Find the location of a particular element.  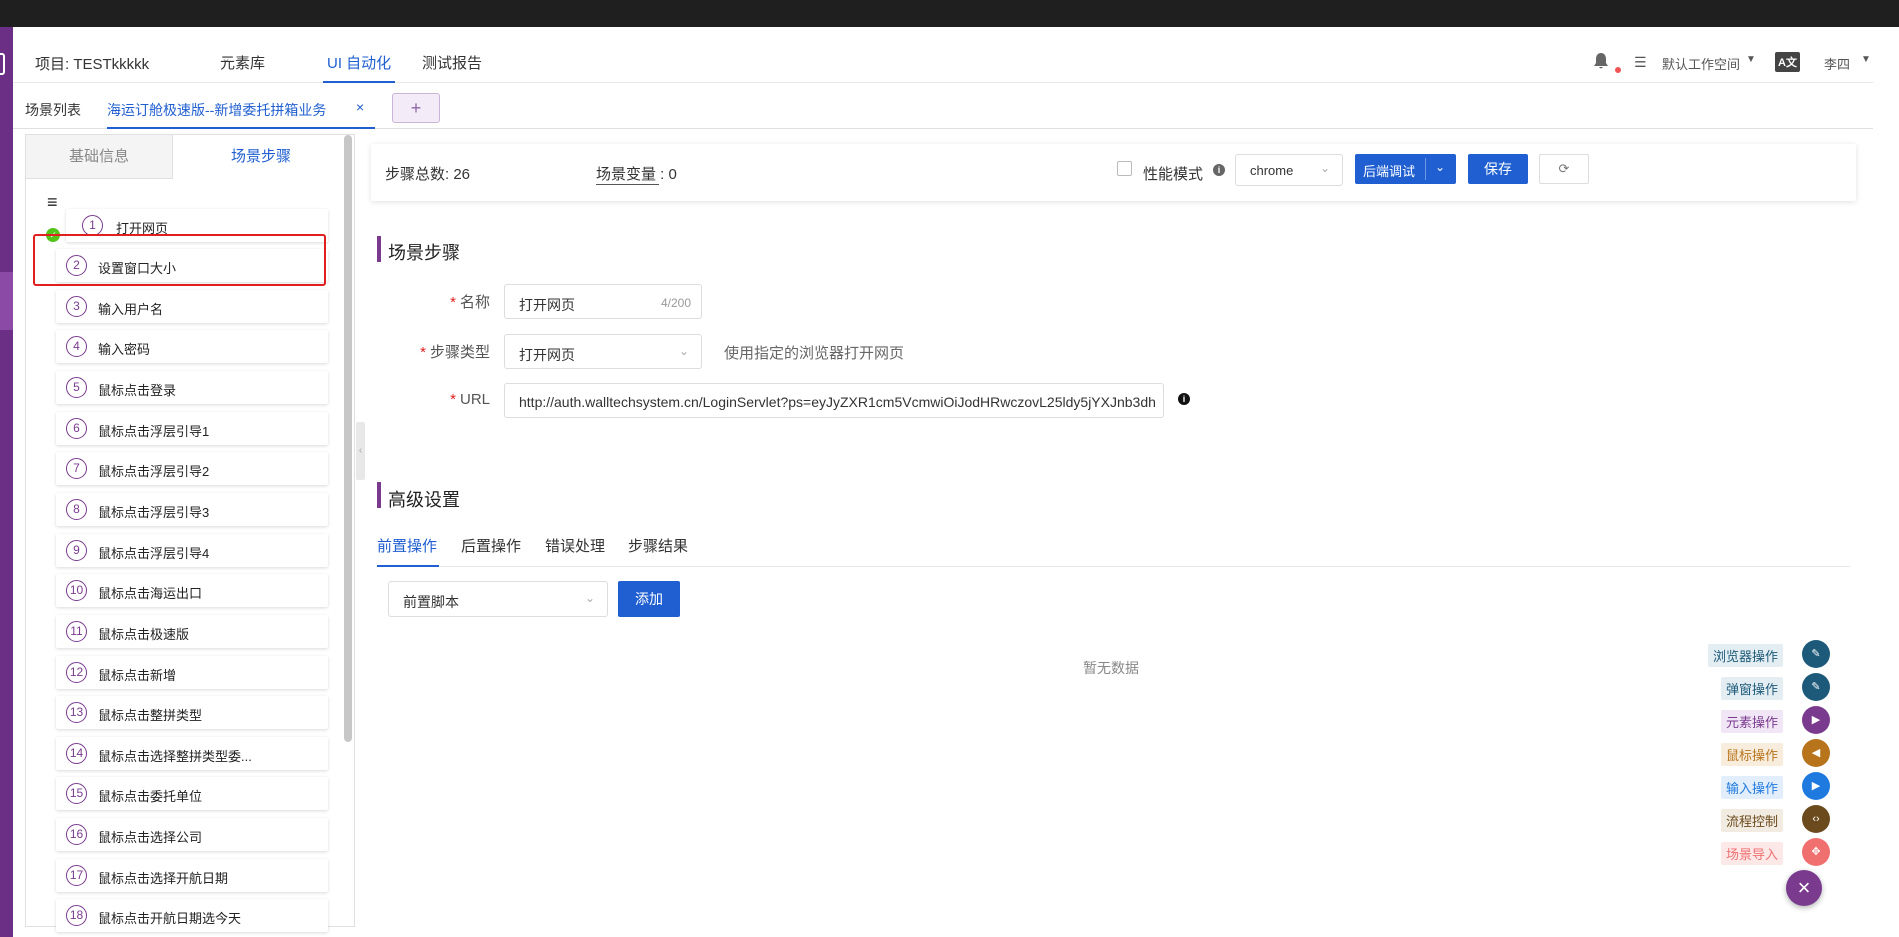

step-item: 6 鼠标点击浮层引导1 is located at coordinates (192, 428).